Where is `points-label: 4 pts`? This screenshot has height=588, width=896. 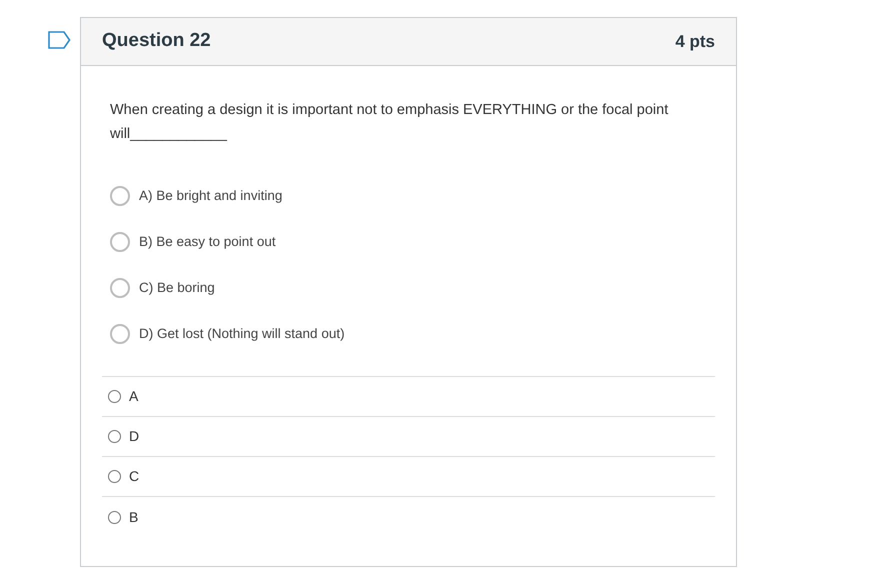 points-label: 4 pts is located at coordinates (695, 41).